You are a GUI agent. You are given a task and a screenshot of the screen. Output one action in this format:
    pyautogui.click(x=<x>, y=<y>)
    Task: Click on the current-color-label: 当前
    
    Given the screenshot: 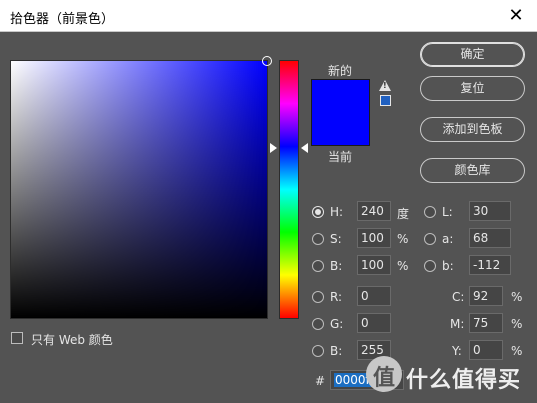 What is the action you would take?
    pyautogui.click(x=340, y=157)
    